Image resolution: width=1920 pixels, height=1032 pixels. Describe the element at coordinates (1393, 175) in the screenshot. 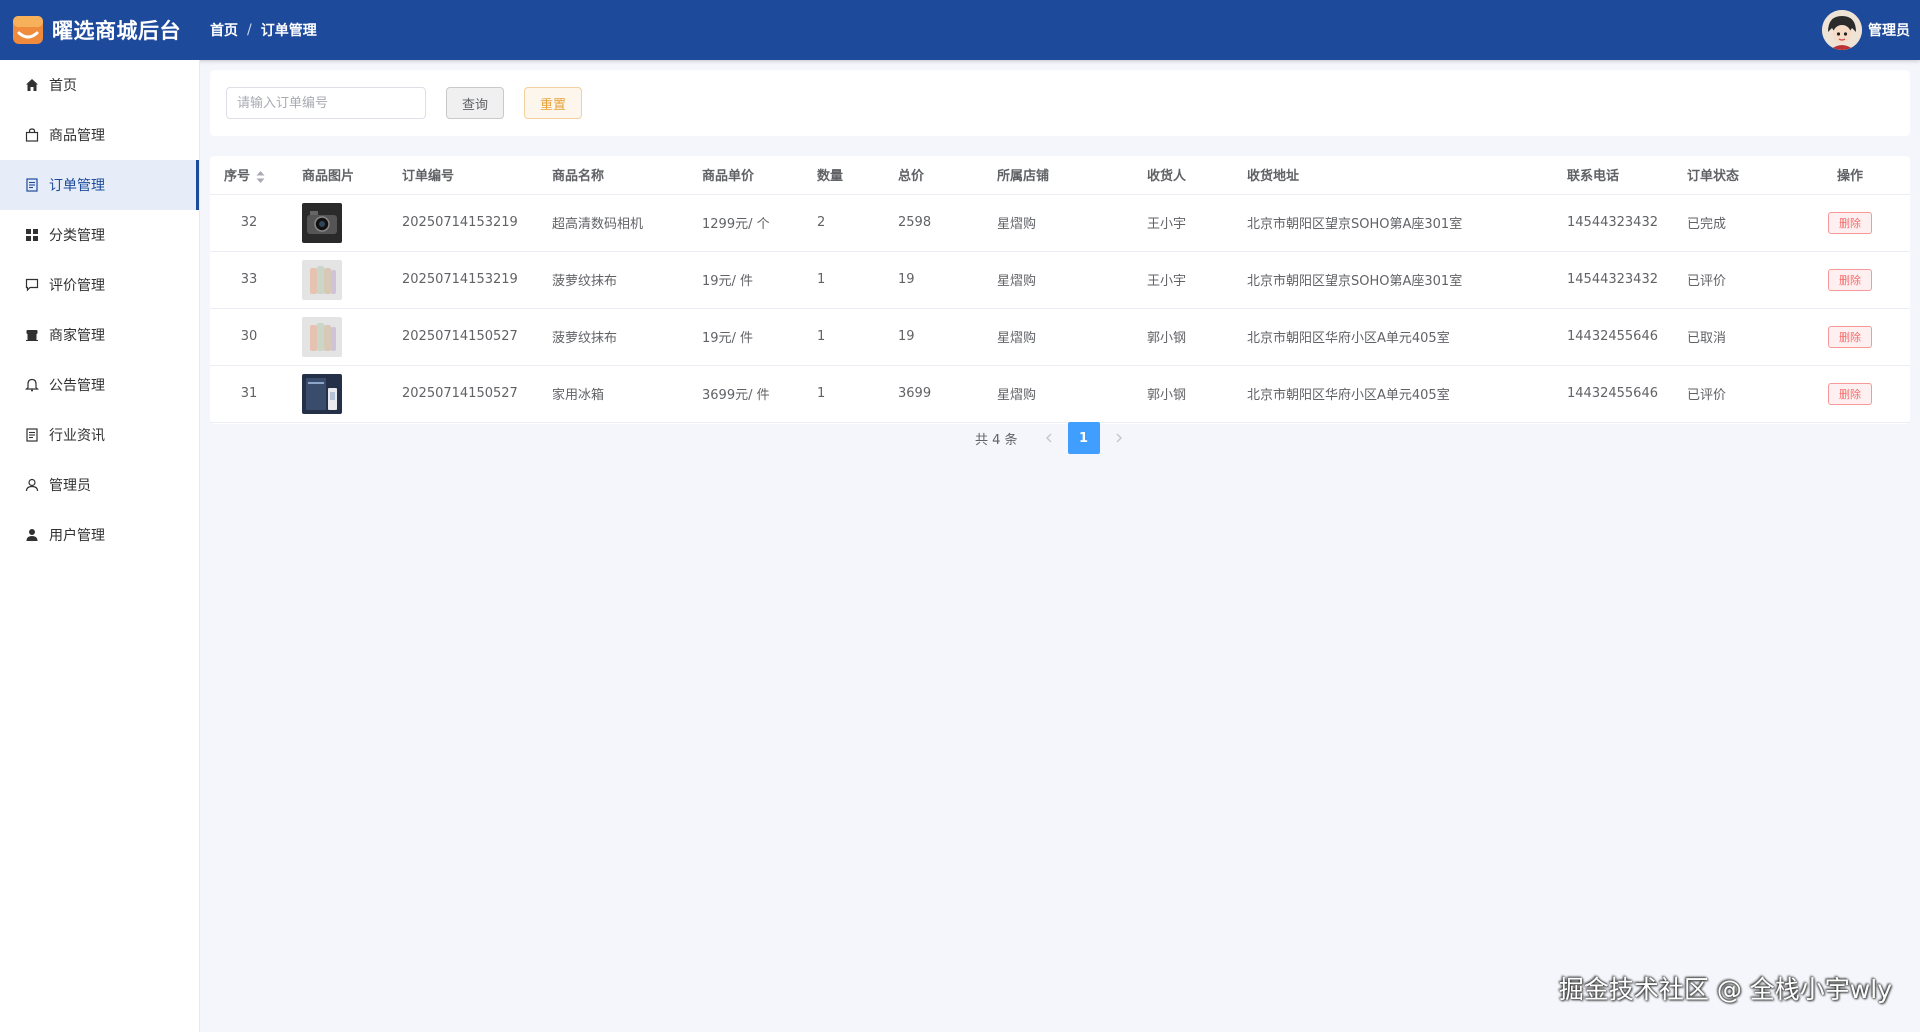

I see `column-header-address: 收货地址` at that location.